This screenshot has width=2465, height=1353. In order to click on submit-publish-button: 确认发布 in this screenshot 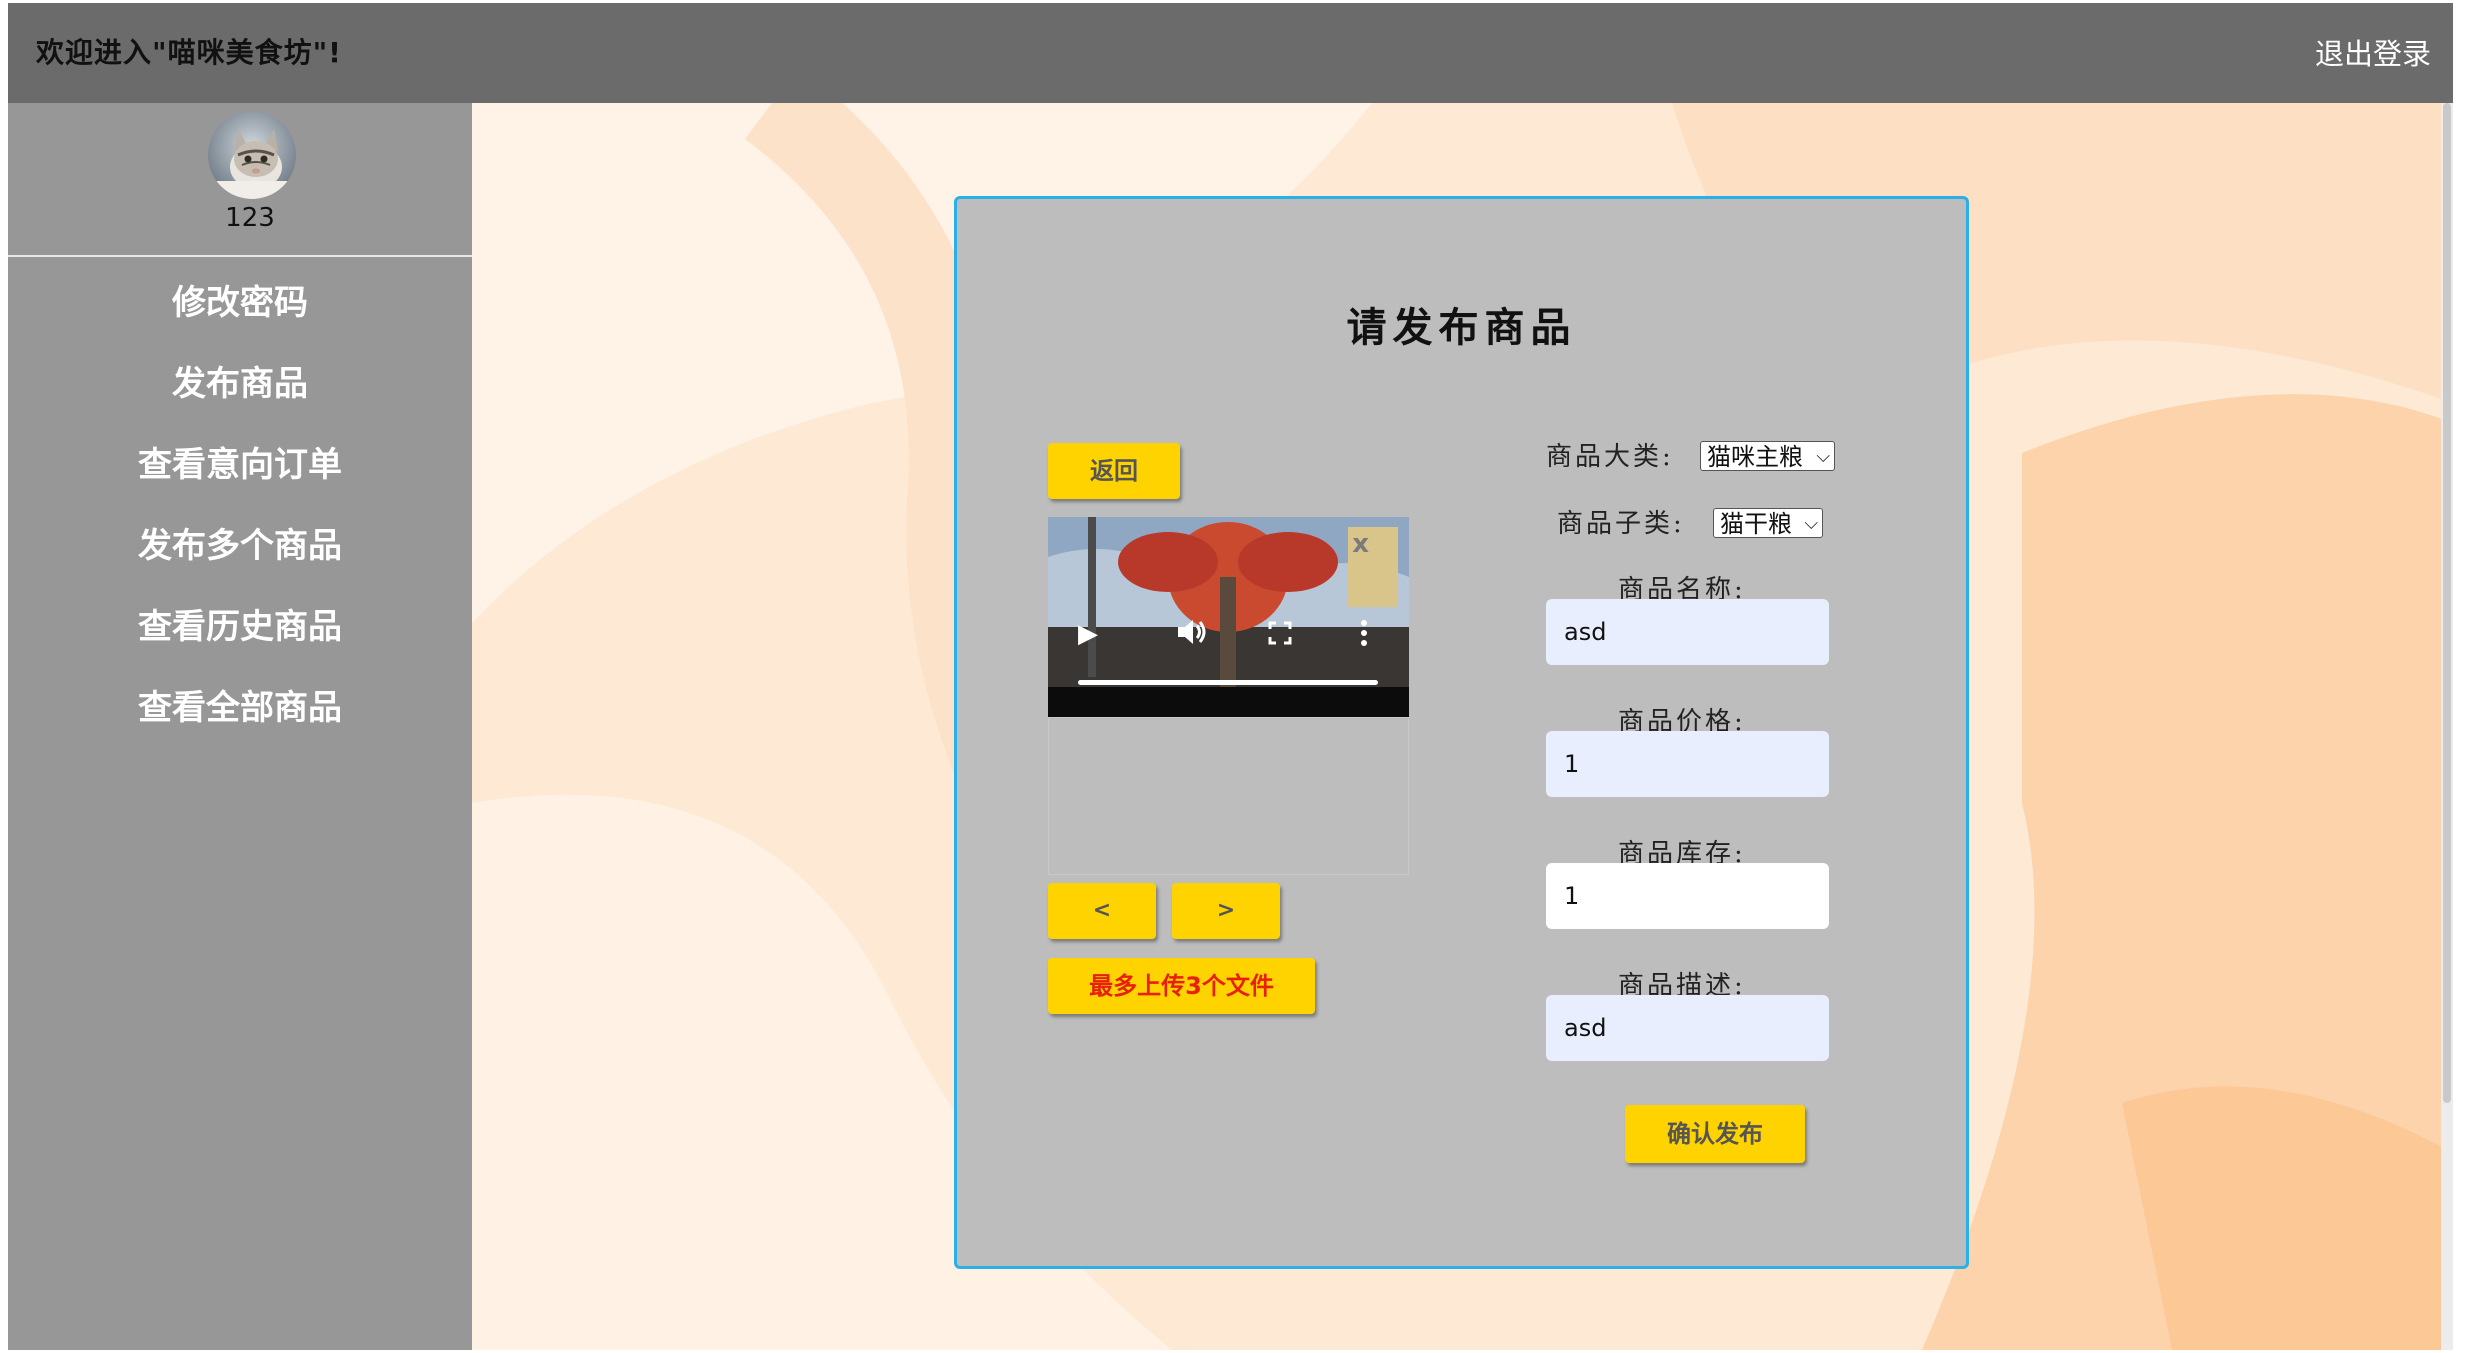, I will do `click(1715, 1134)`.